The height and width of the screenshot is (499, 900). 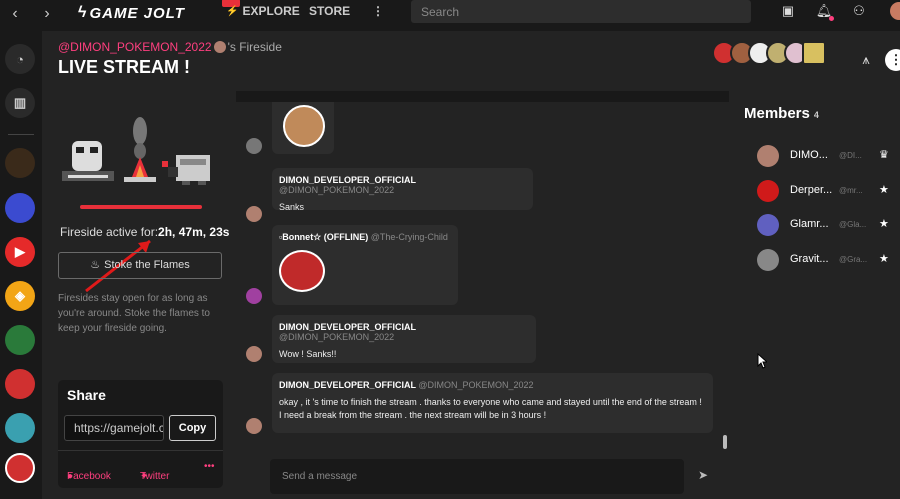 What do you see at coordinates (20, 384) in the screenshot?
I see `community-icon-red` at bounding box center [20, 384].